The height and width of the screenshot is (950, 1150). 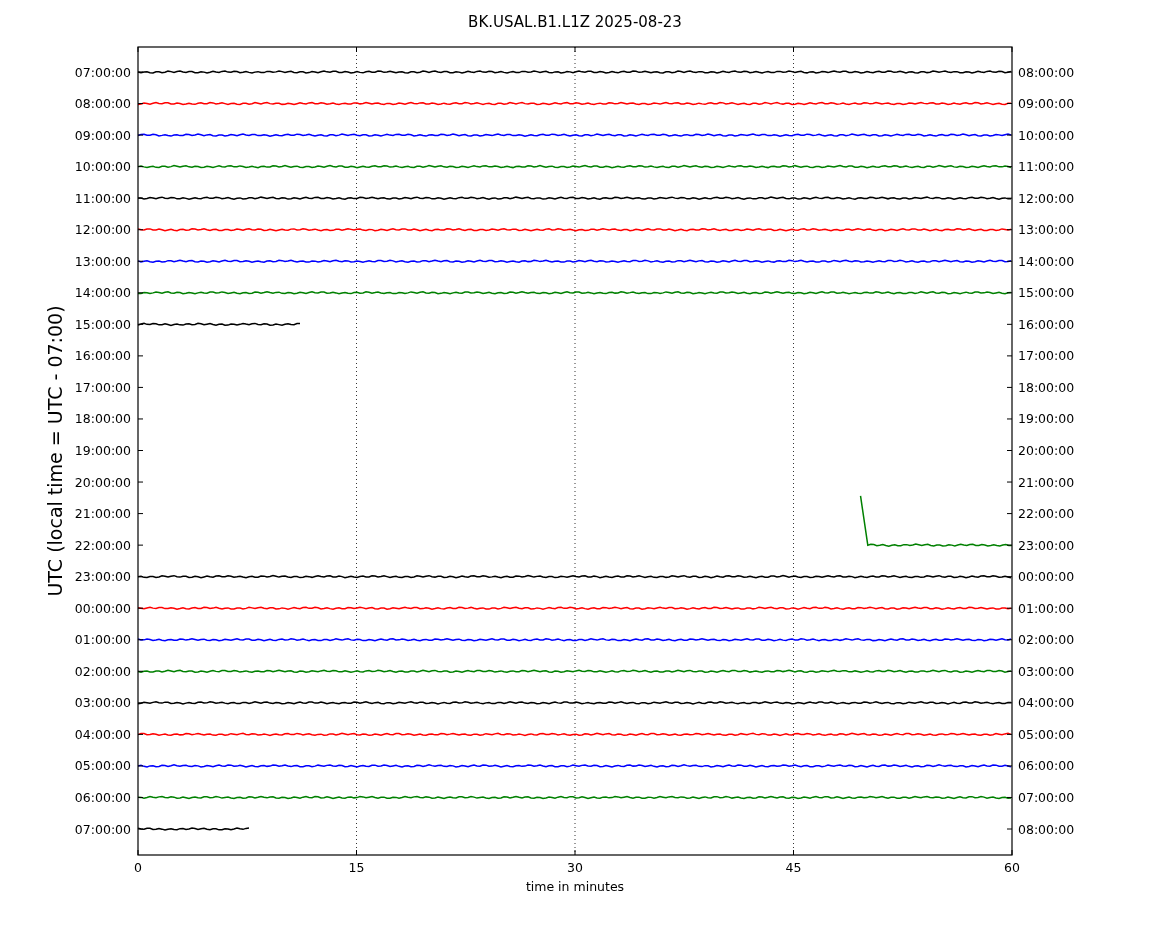 I want to click on tick-label: 45, so click(x=793, y=867).